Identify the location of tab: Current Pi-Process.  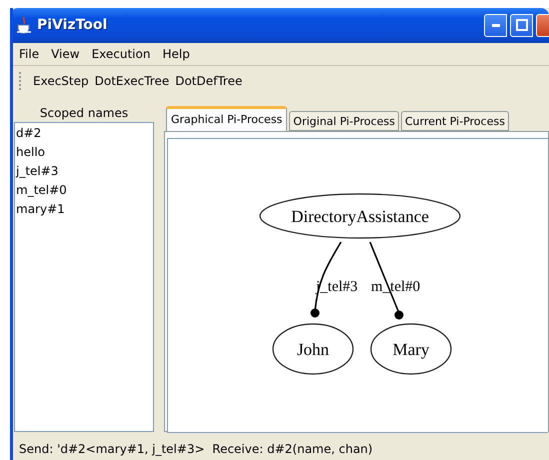
(454, 120).